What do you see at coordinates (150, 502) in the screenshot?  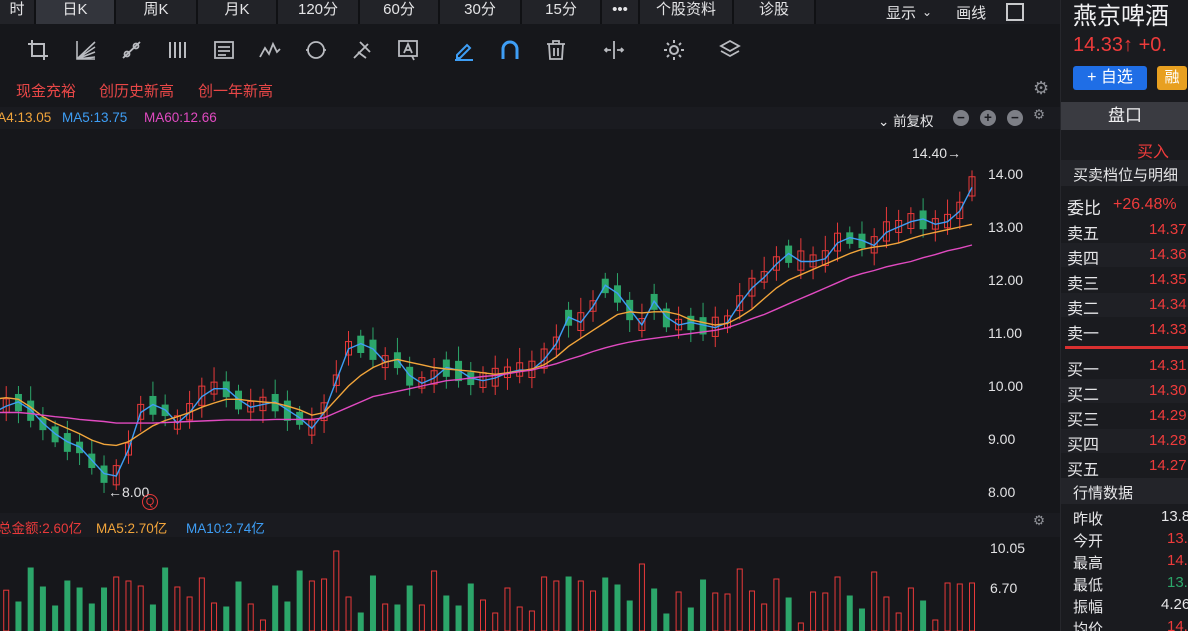 I see `q-marker-icon: Q` at bounding box center [150, 502].